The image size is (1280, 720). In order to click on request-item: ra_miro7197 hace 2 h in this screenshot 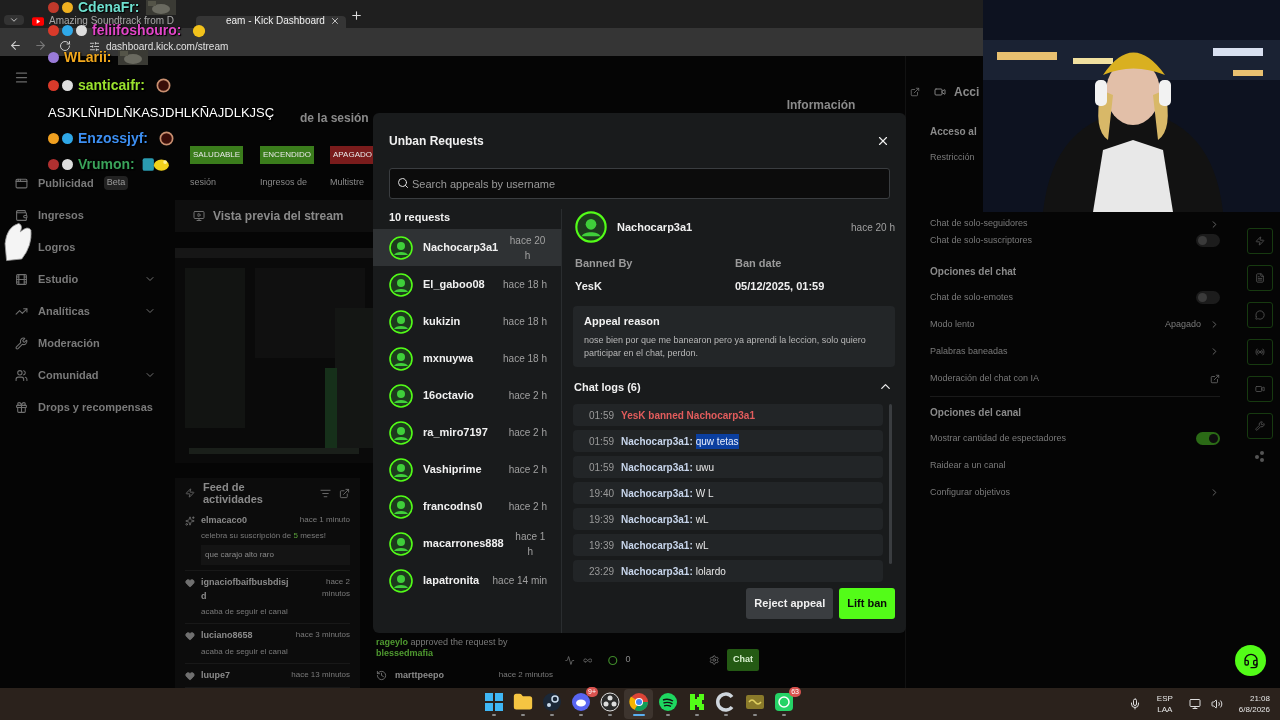, I will do `click(467, 432)`.